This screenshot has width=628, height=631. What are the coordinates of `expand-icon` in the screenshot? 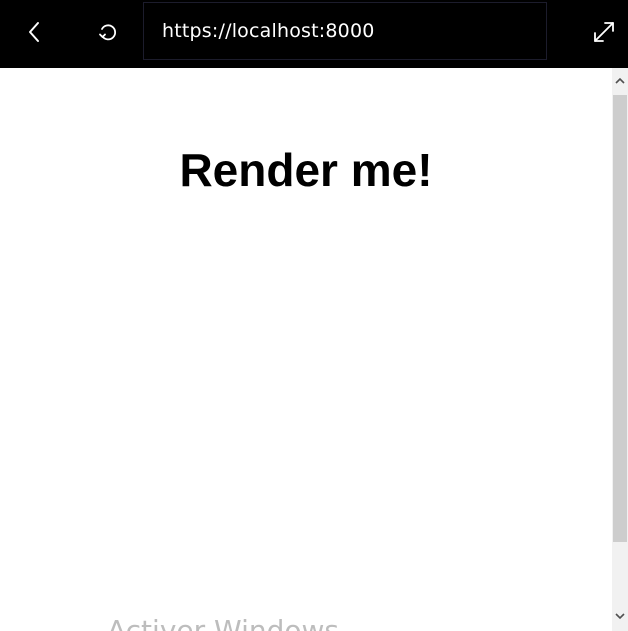 It's located at (604, 32).